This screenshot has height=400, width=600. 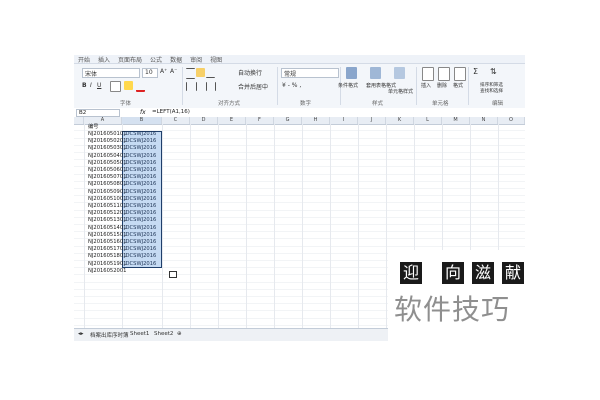 I want to click on insert-cells-icon, so click(x=428, y=74).